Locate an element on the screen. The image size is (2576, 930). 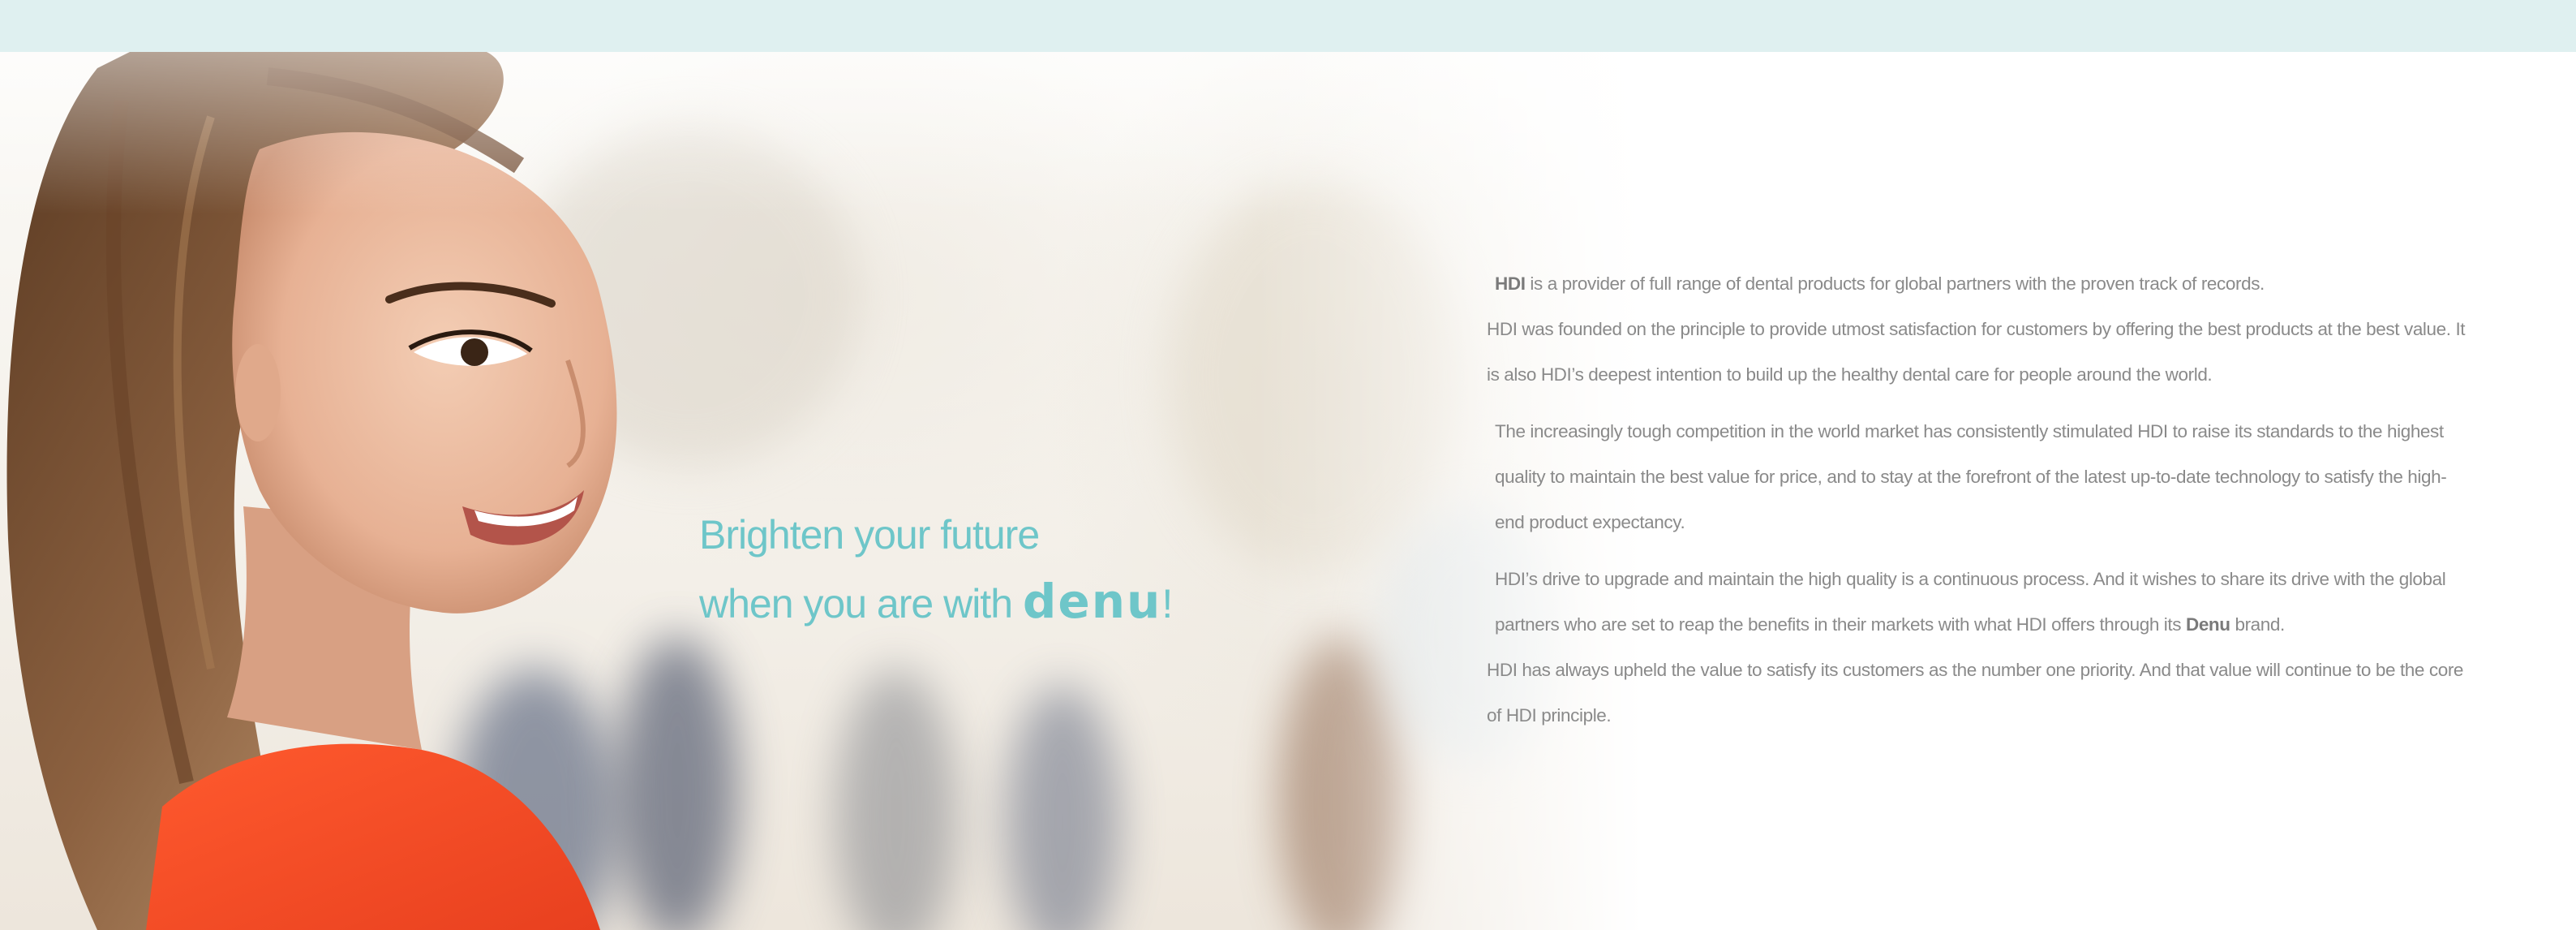
brand-logo-text: denu is located at coordinates (1092, 601).